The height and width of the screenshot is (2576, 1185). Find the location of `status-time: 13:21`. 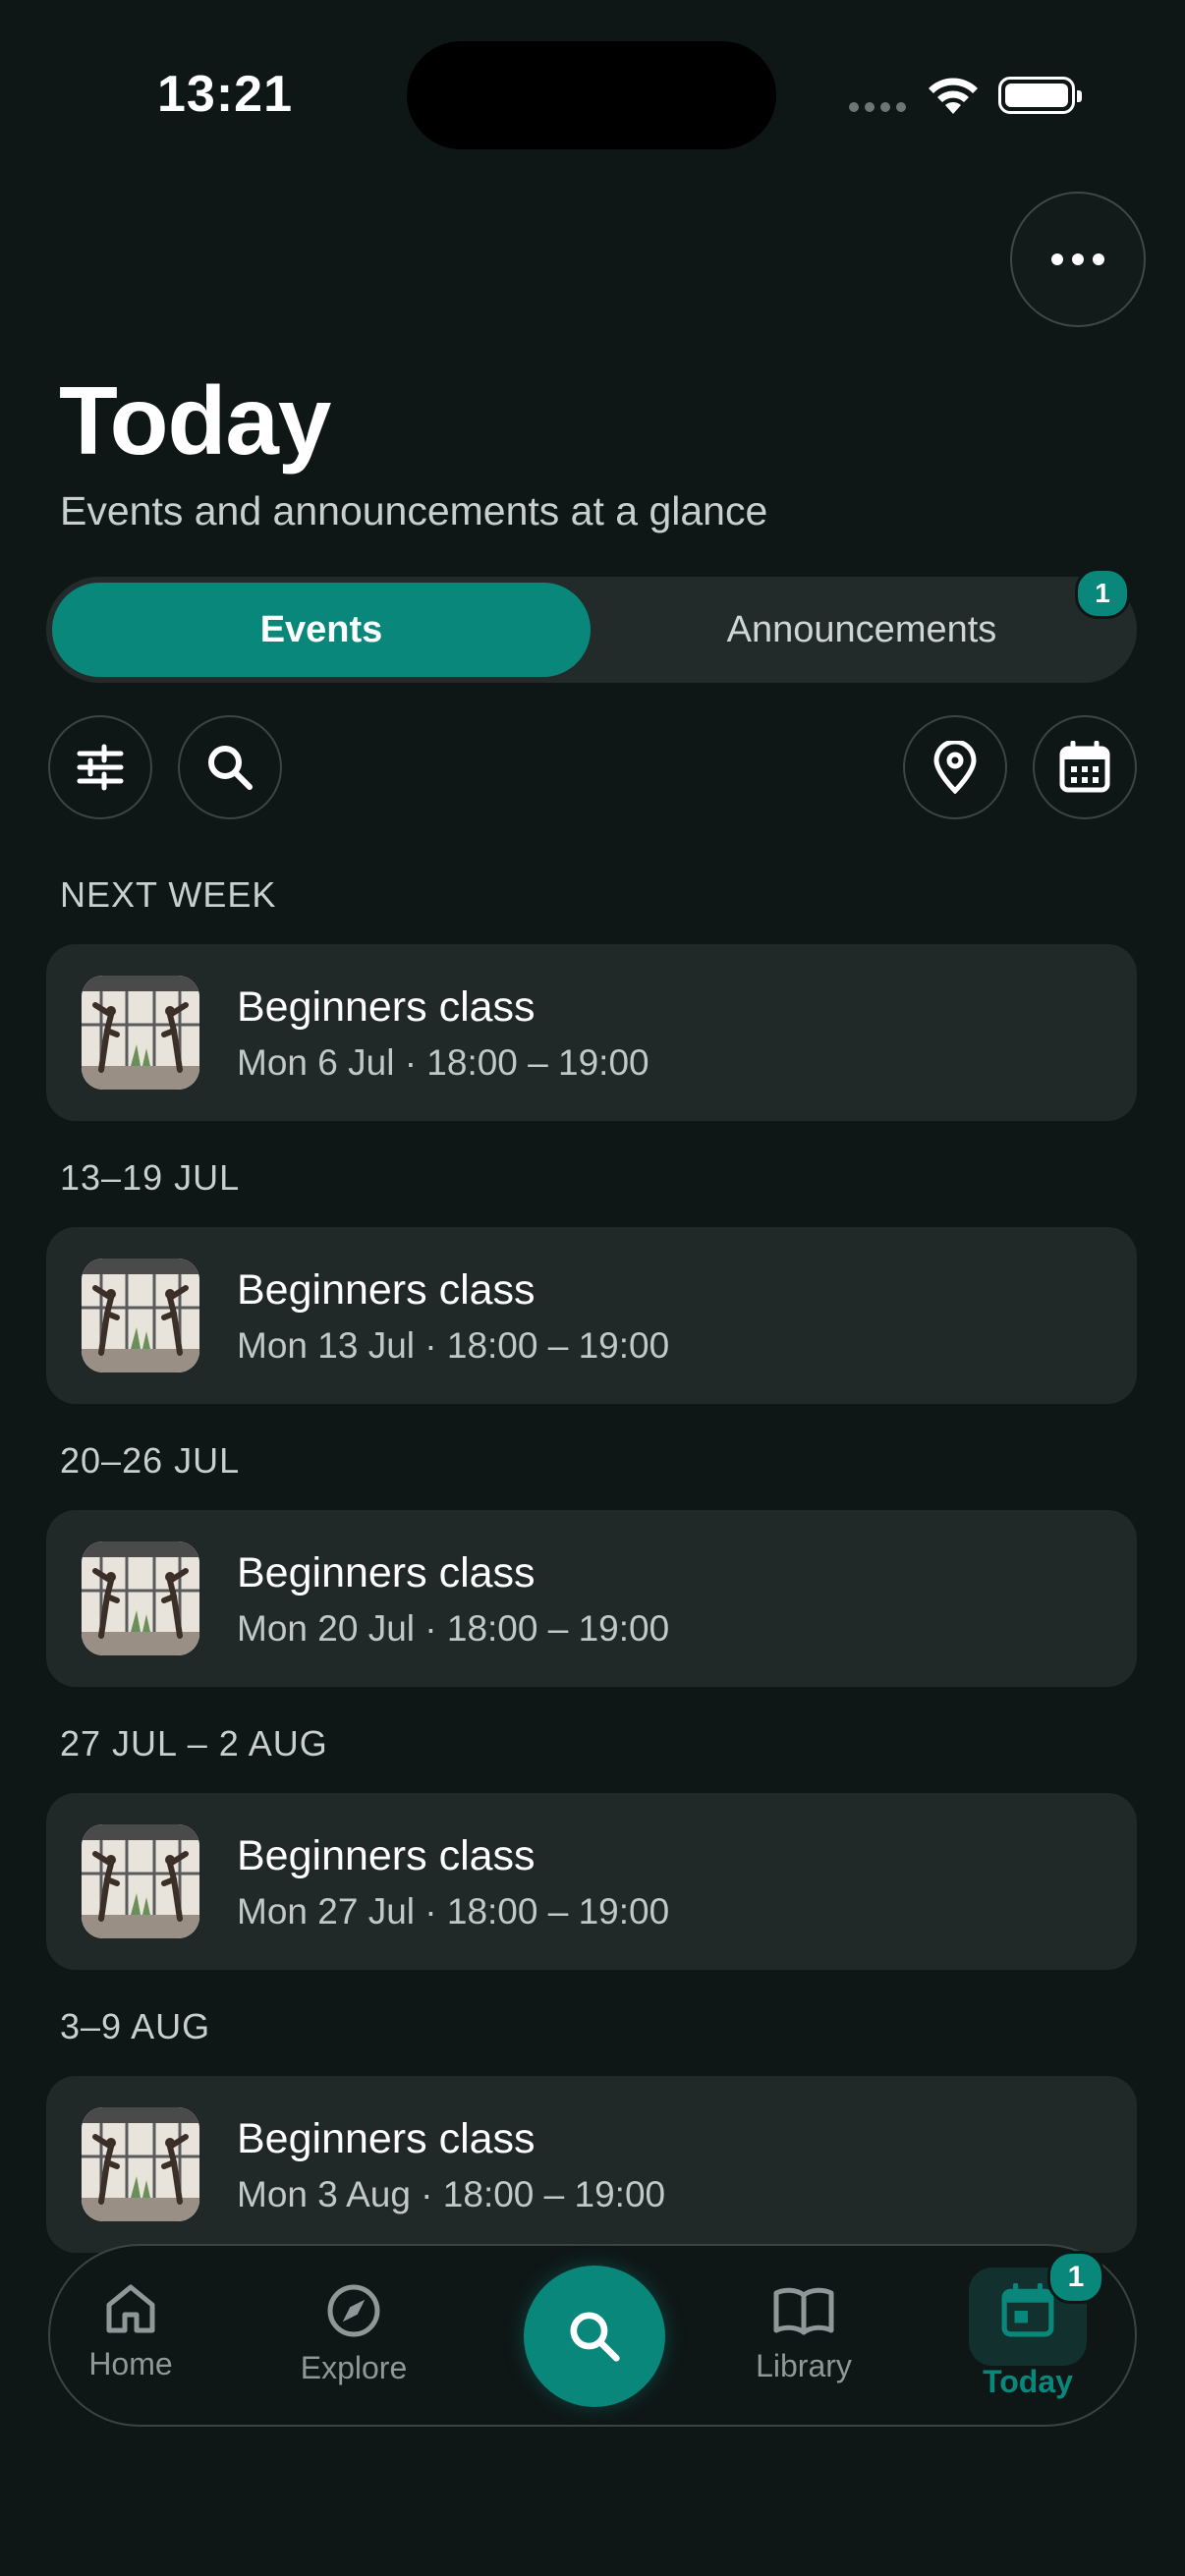

status-time: 13:21 is located at coordinates (225, 94).